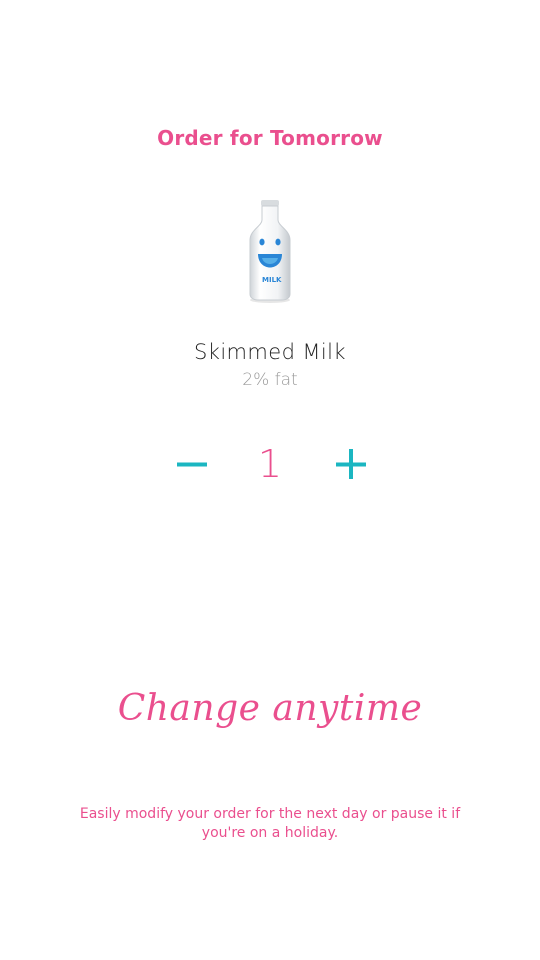  What do you see at coordinates (270, 352) in the screenshot?
I see `product-name: Skimmed Milk` at bounding box center [270, 352].